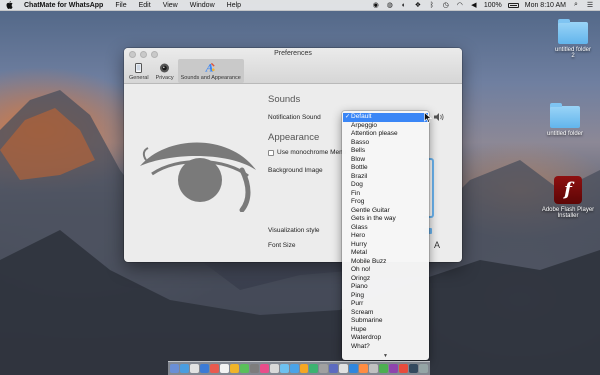 The image size is (600, 375). Describe the element at coordinates (385, 279) in the screenshot. I see `sound-option: Oringz` at that location.